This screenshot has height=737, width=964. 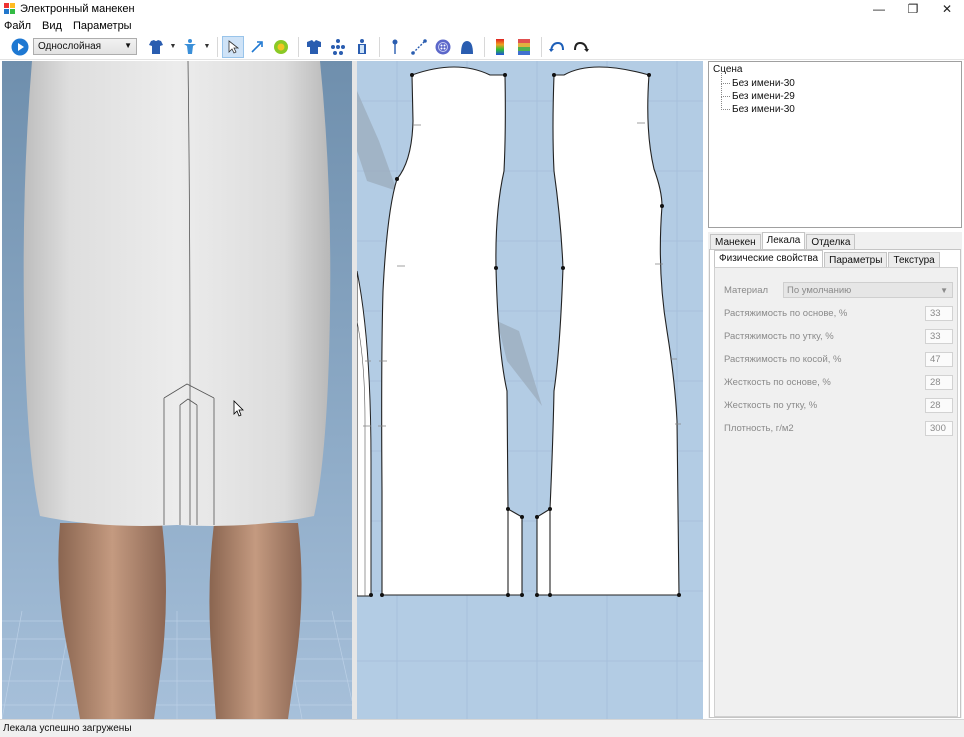 I want to click on material-row: Материал По умолчанию ▼, so click(x=840, y=290).